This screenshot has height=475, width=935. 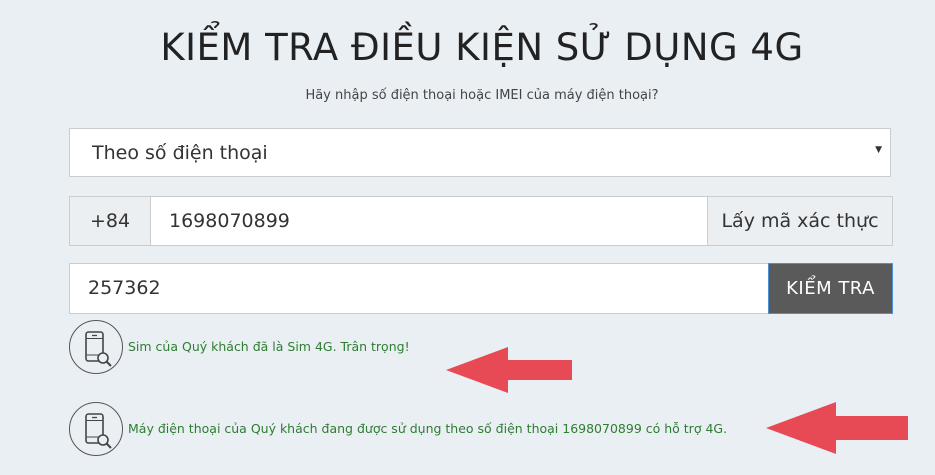 What do you see at coordinates (830, 288) in the screenshot?
I see `check-button: KIỂM TRA` at bounding box center [830, 288].